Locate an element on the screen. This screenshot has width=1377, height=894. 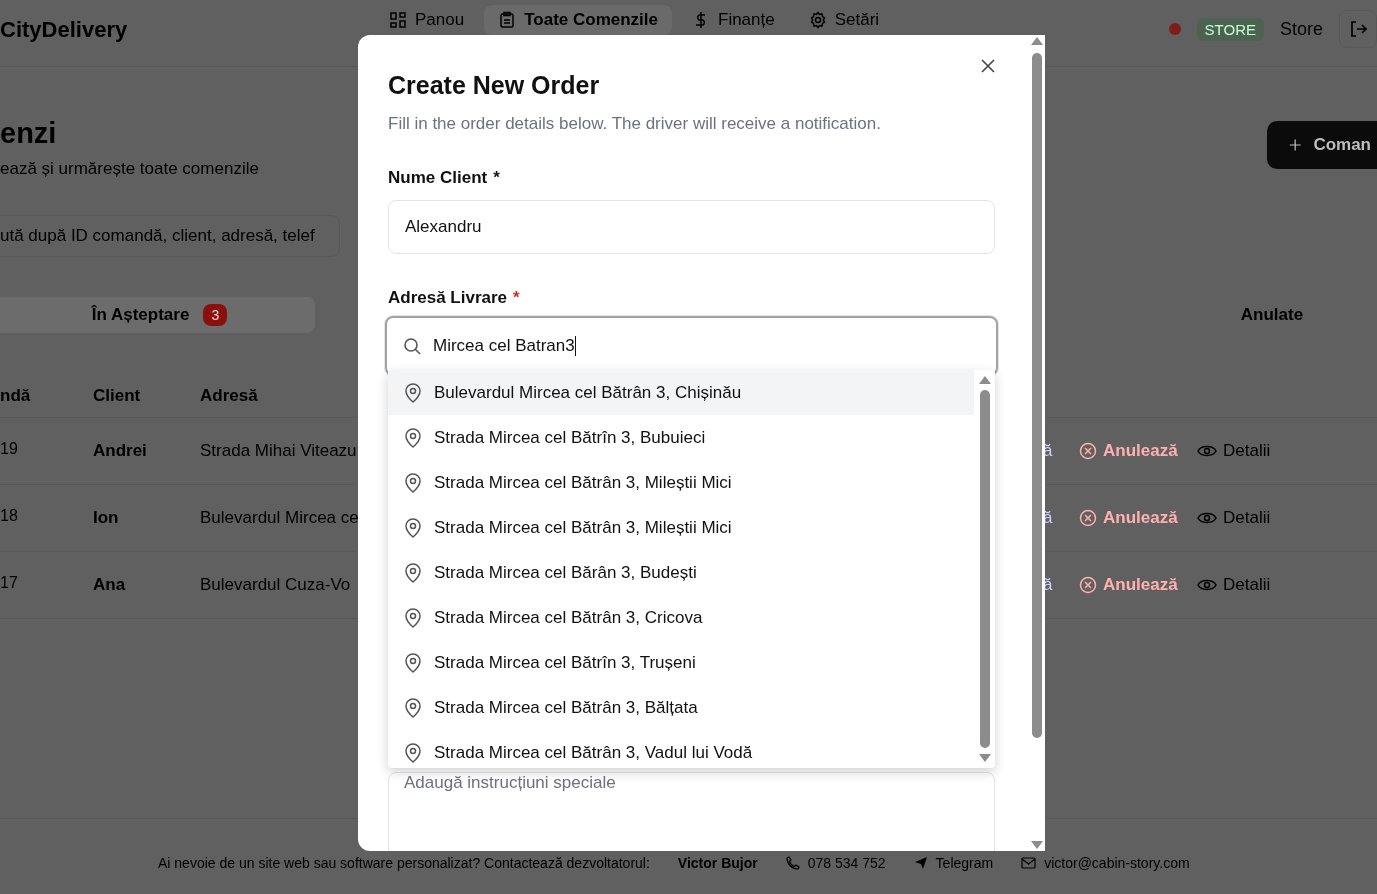
field-label: Nume Client is located at coordinates (438, 178).